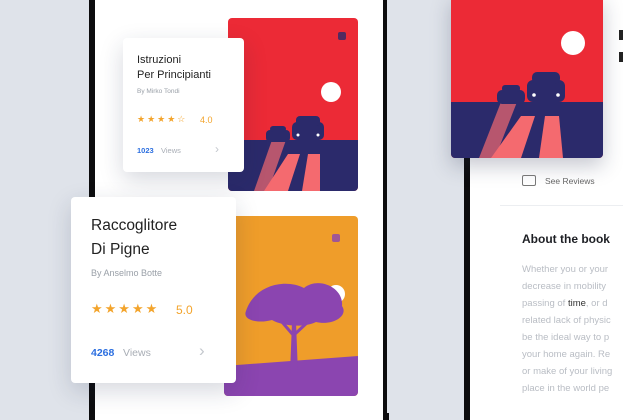 The width and height of the screenshot is (623, 420). What do you see at coordinates (184, 310) in the screenshot?
I see `rating-value: 5.0` at bounding box center [184, 310].